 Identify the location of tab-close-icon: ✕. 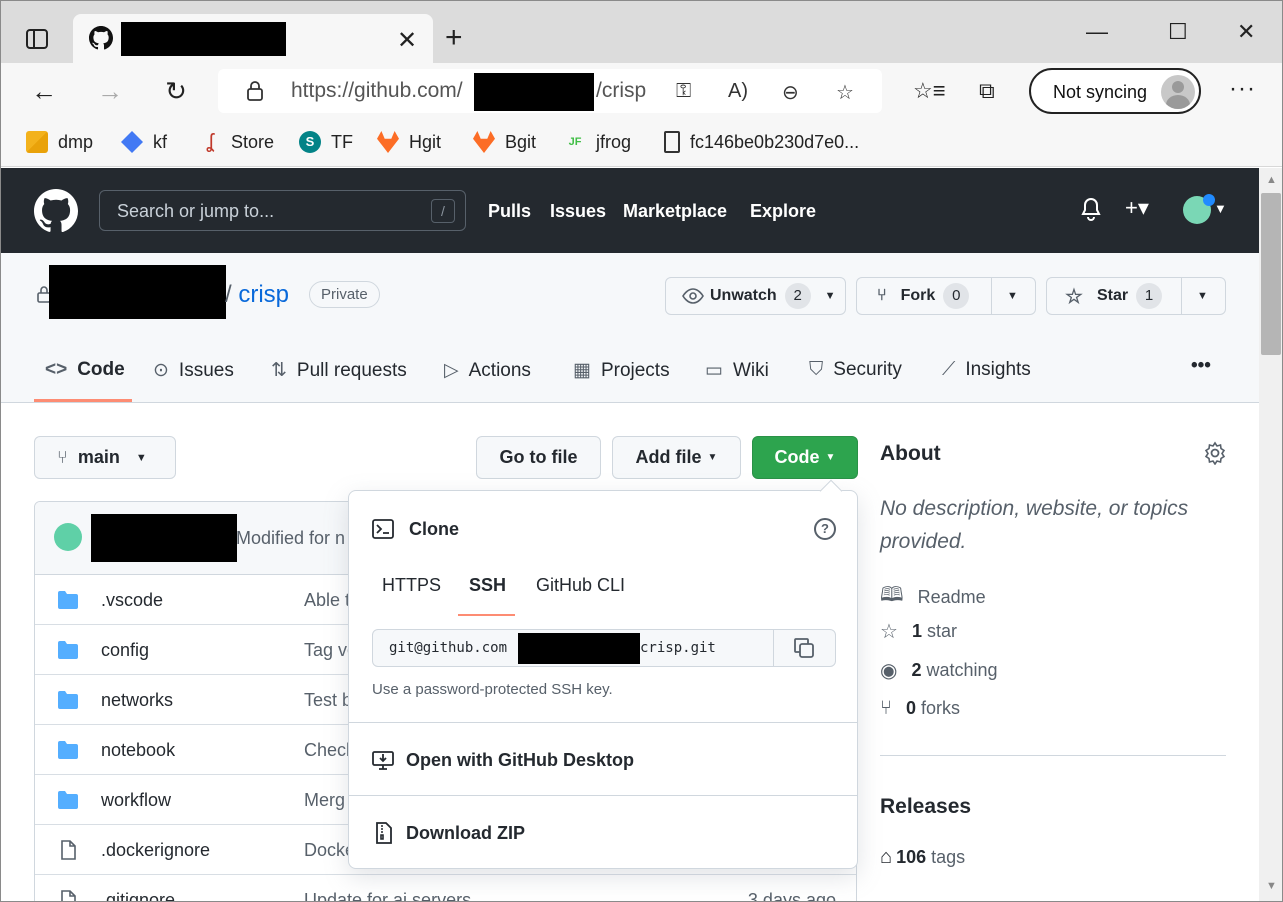
(407, 40).